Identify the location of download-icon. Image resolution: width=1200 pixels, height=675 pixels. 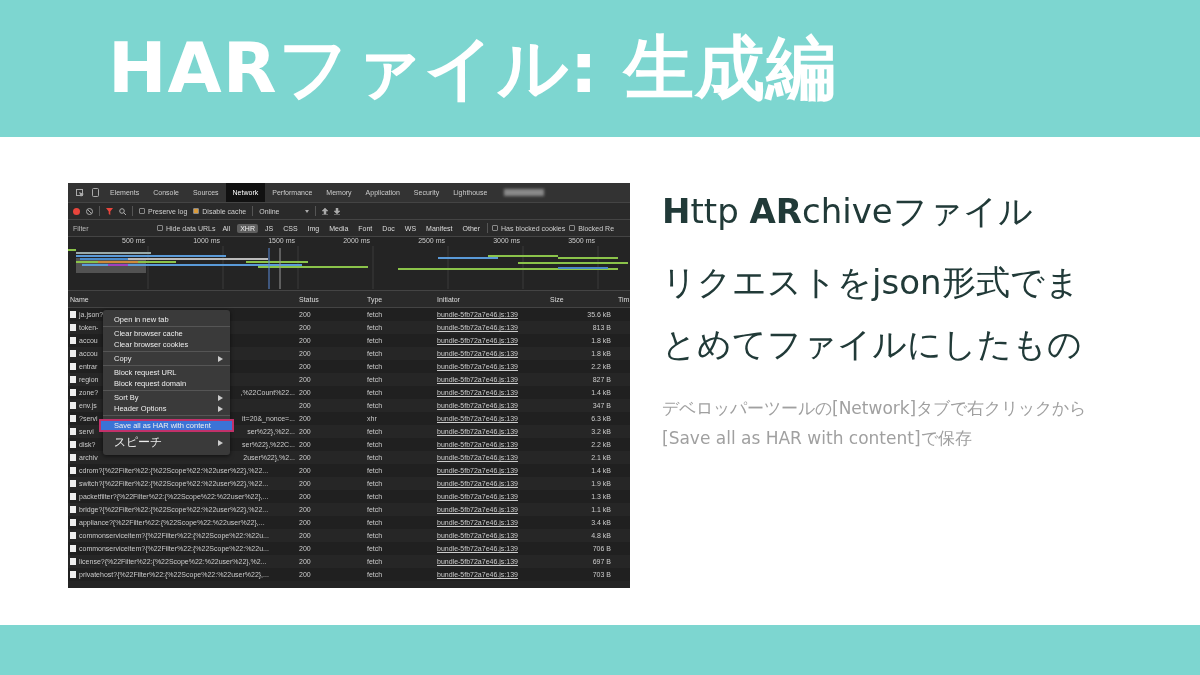
(337, 211).